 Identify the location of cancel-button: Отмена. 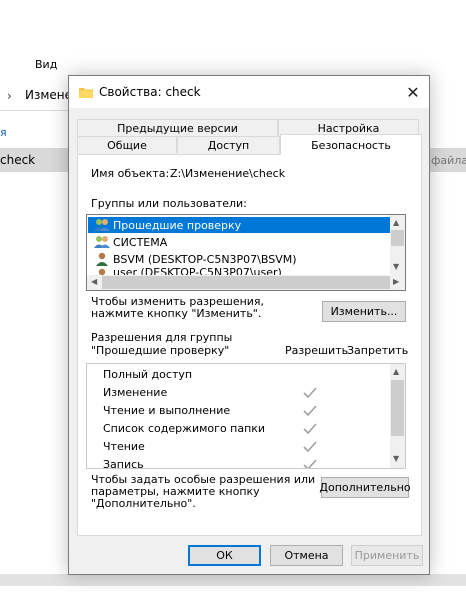
(306, 555).